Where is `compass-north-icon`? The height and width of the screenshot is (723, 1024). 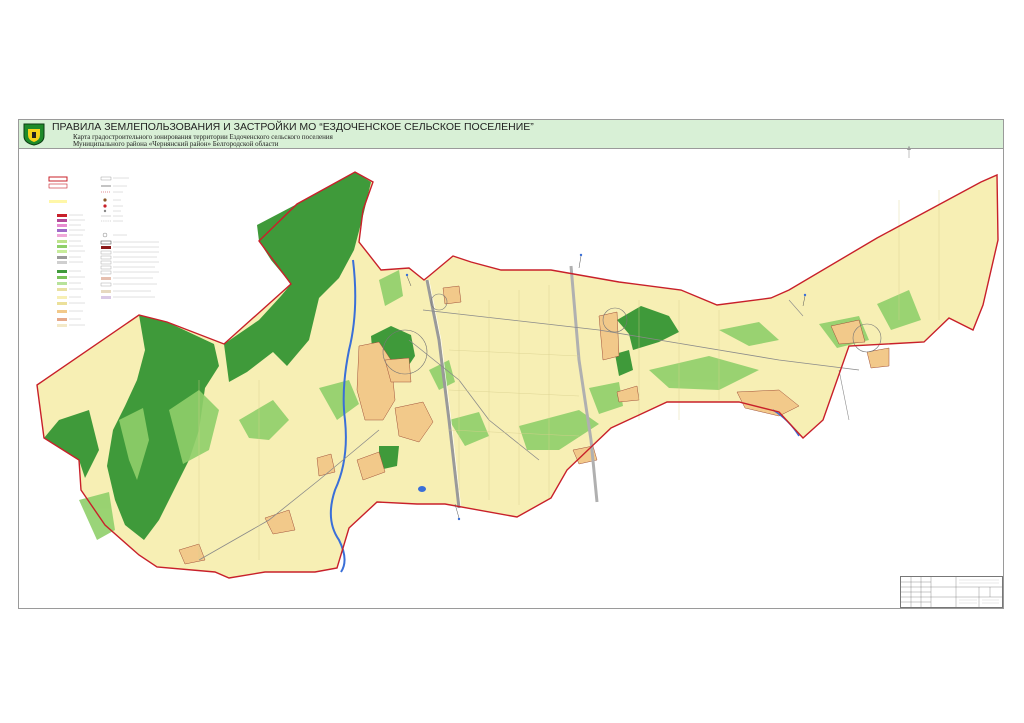 compass-north-icon is located at coordinates (909, 152).